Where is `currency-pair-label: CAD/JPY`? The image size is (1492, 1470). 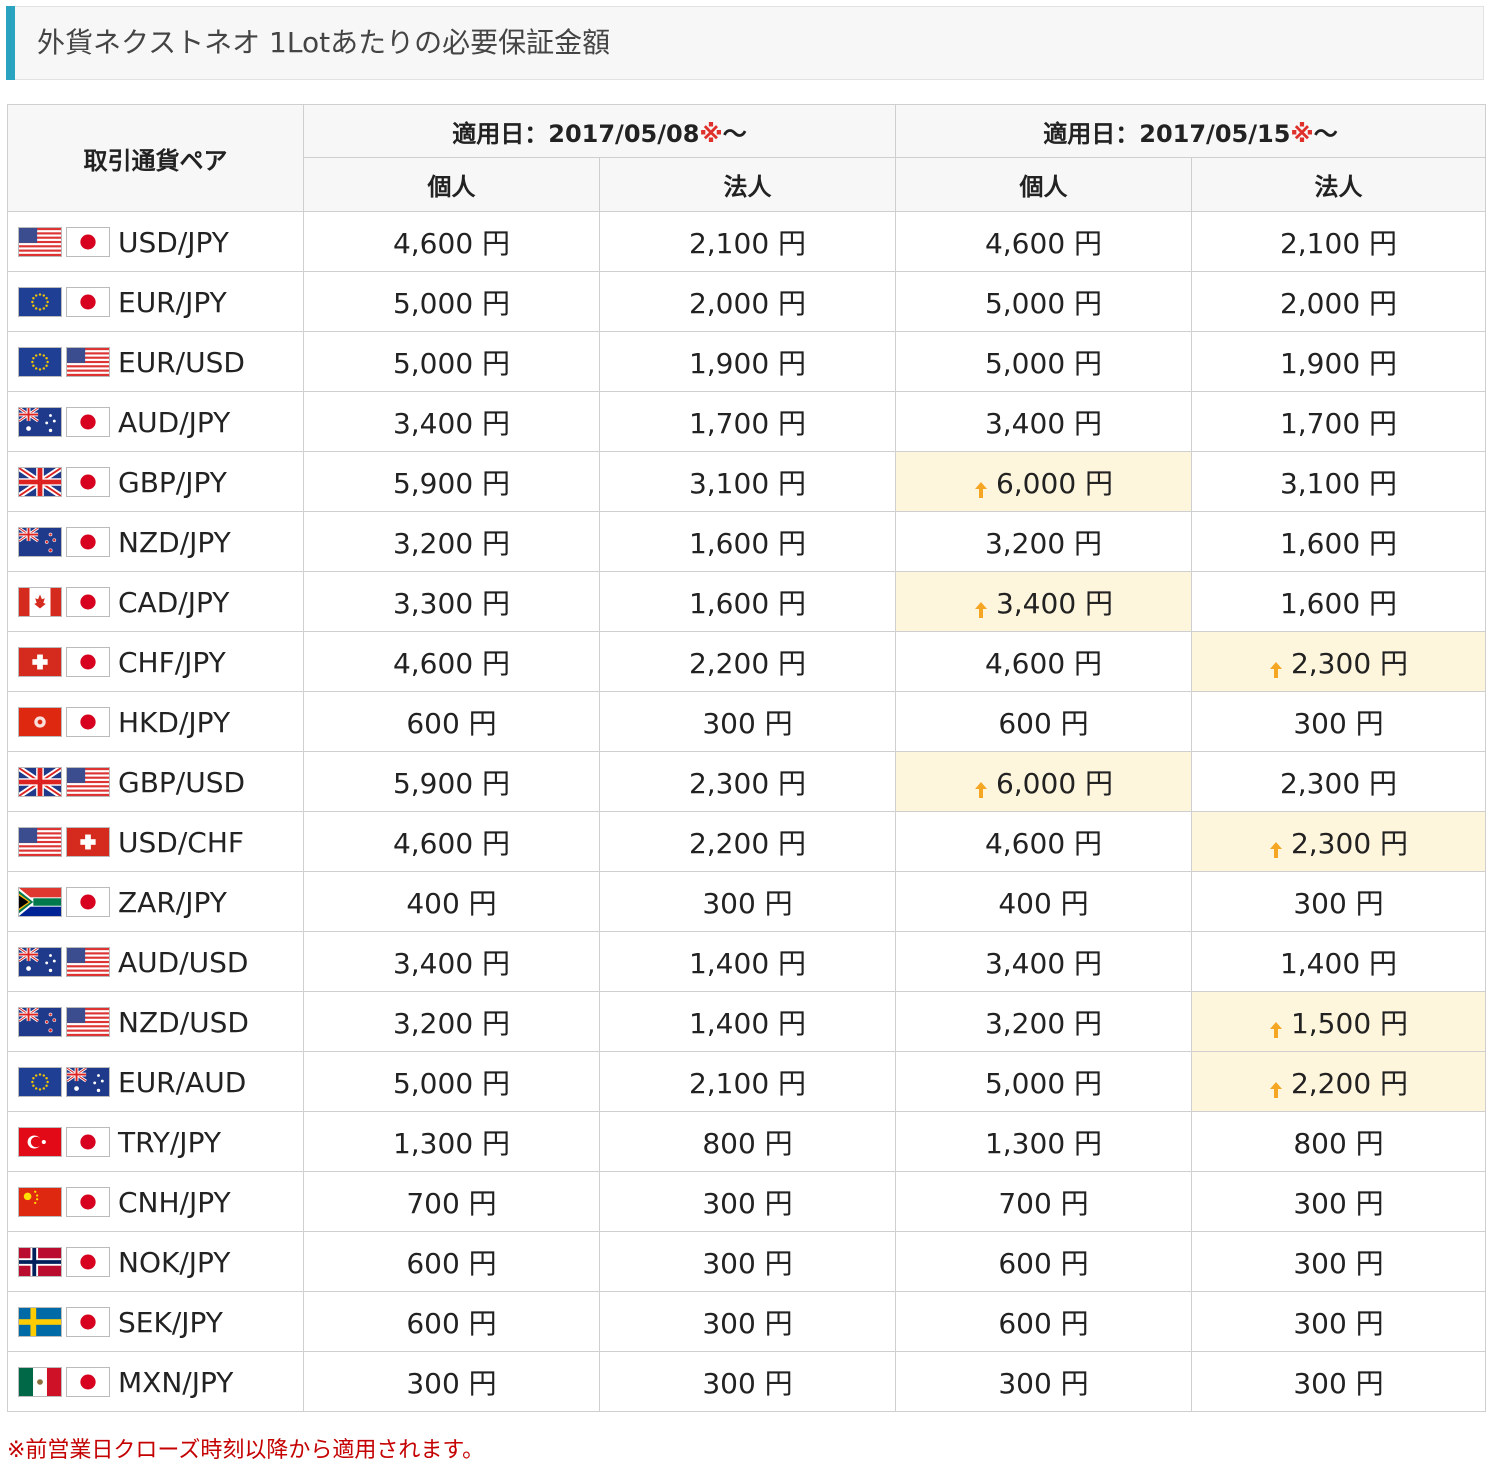
currency-pair-label: CAD/JPY is located at coordinates (174, 602).